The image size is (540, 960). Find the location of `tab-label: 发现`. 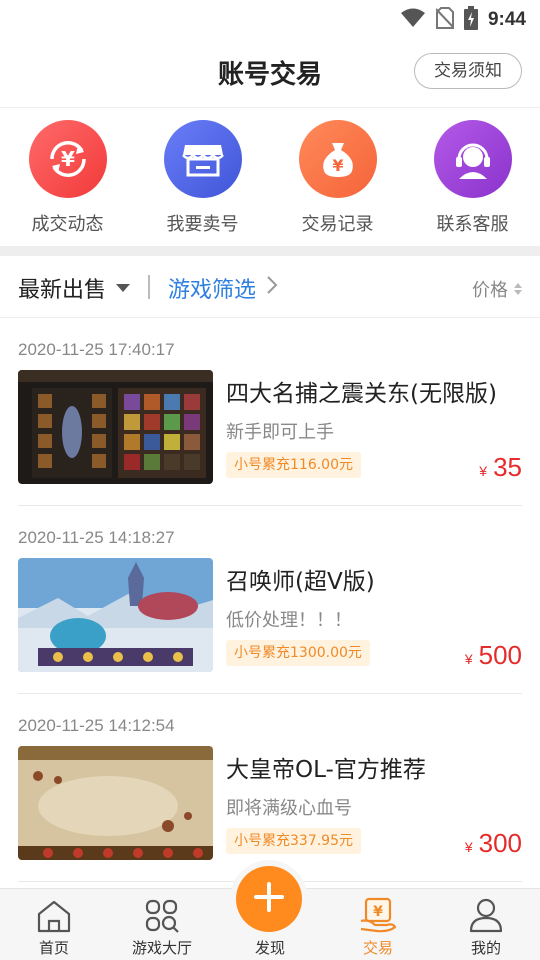

tab-label: 发现 is located at coordinates (269, 948).